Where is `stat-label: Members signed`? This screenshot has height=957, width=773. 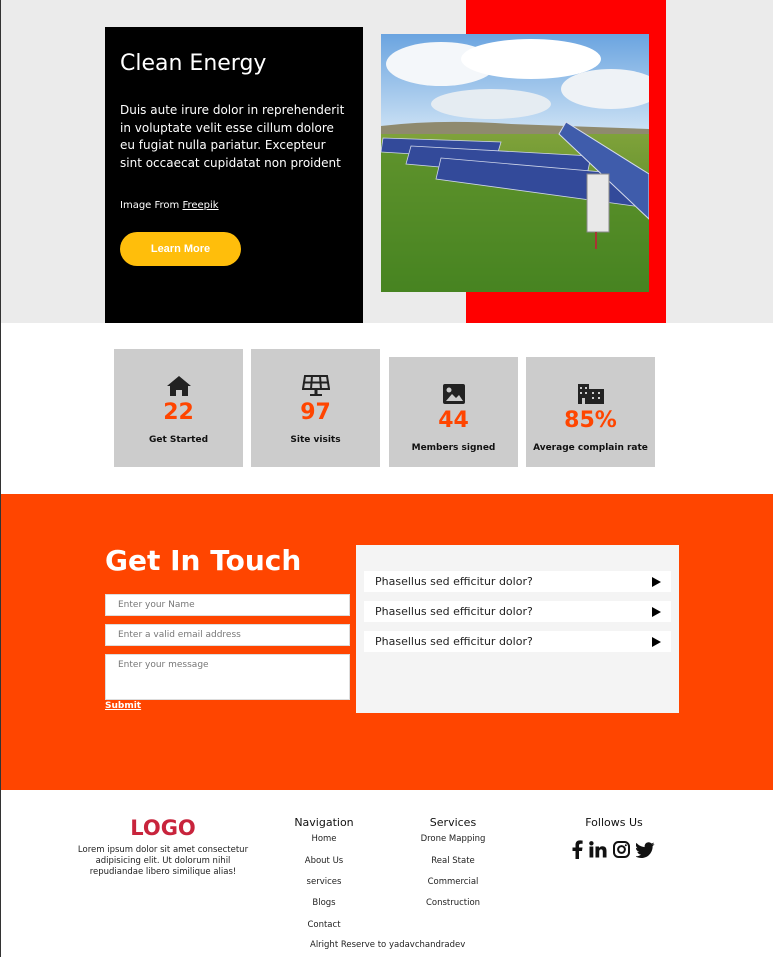 stat-label: Members signed is located at coordinates (453, 448).